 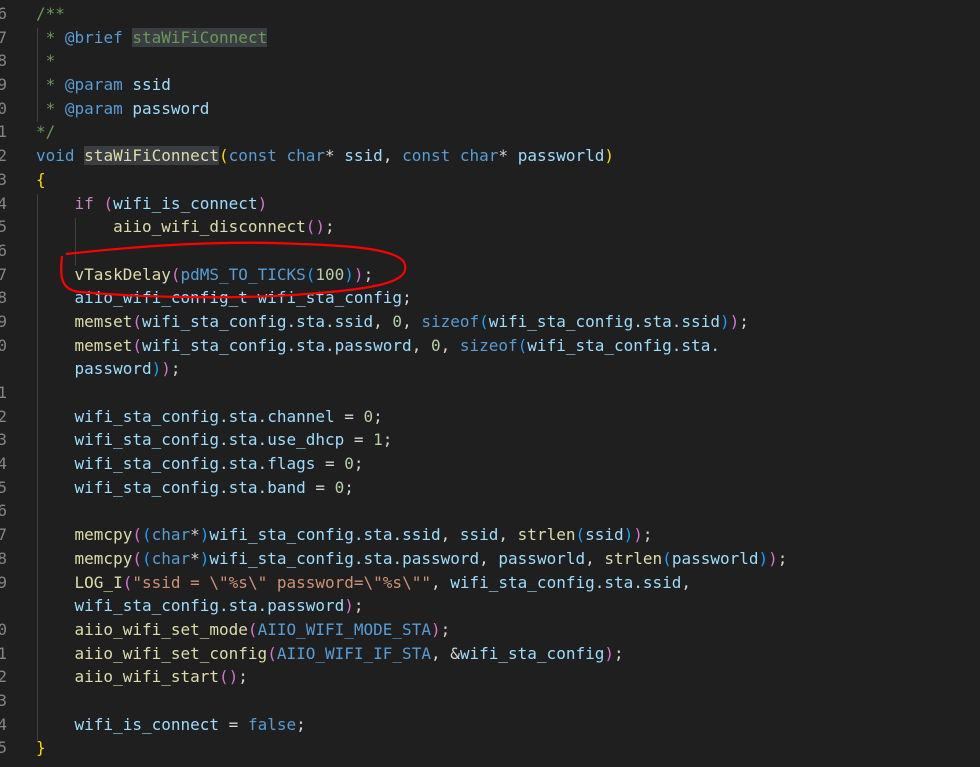 I want to click on code-line: 7 * @brief staWiFiConnect, so click(x=490, y=38).